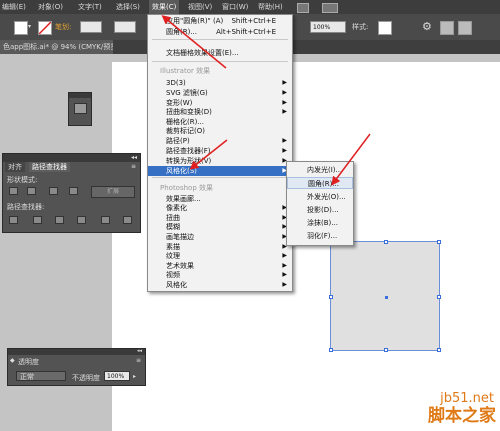 The width and height of the screenshot is (500, 431). I want to click on arrow-to-effect-menu, so click(194, 42).